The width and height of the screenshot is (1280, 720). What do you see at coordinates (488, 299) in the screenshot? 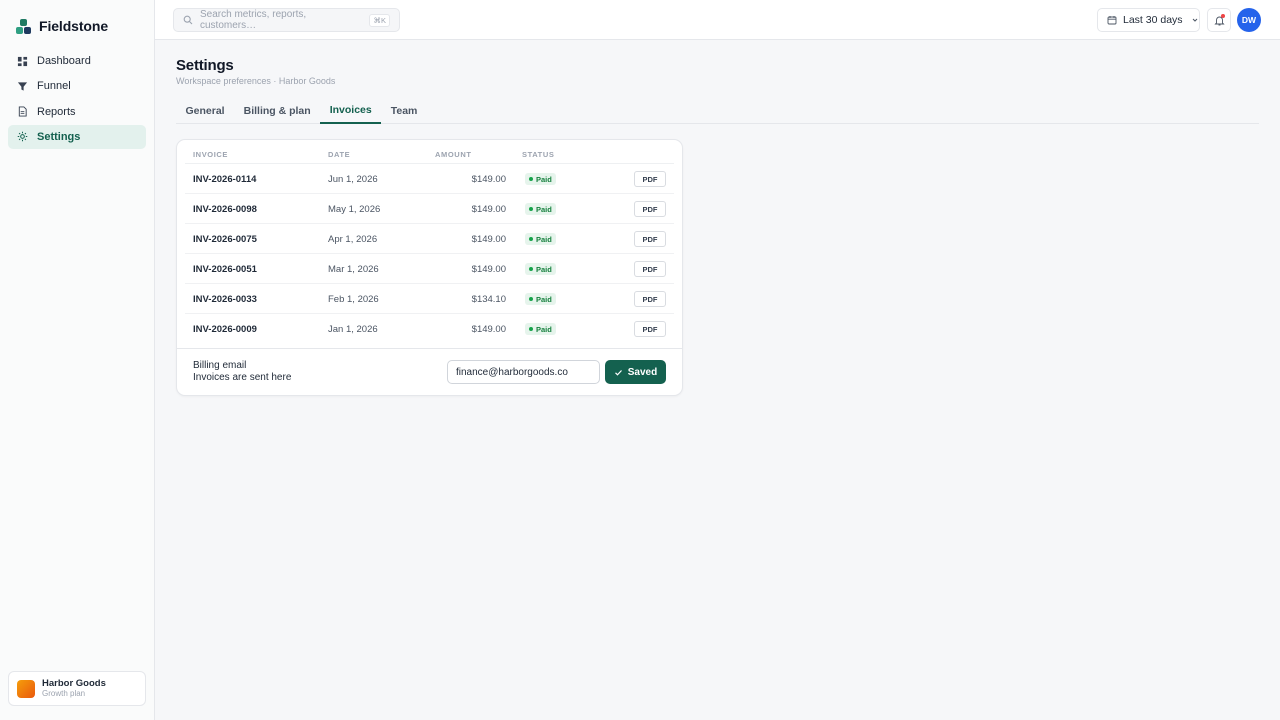
I see `invoice-amount: $134.10` at bounding box center [488, 299].